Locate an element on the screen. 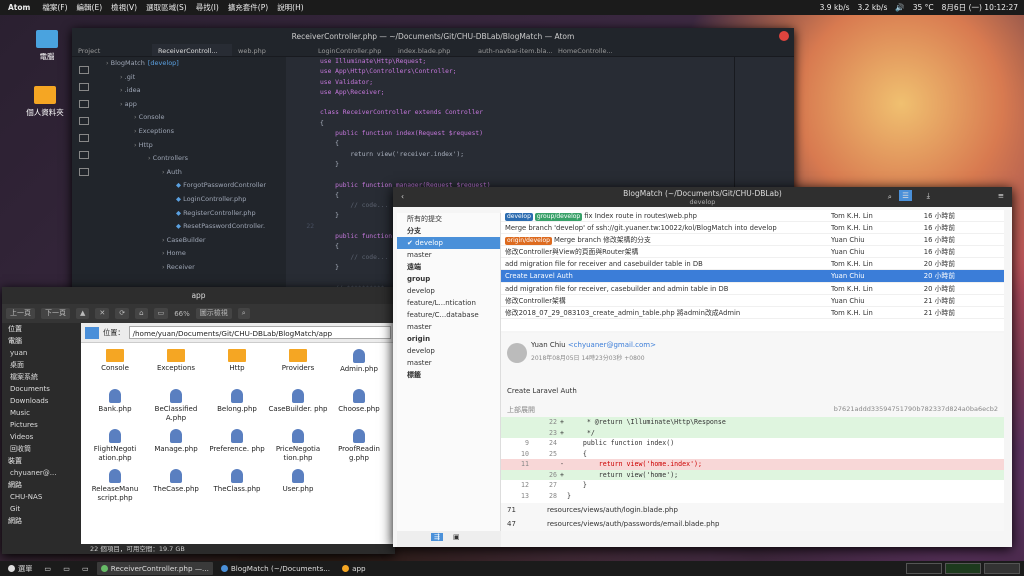  menu-item: 尋找(I) is located at coordinates (207, 7).